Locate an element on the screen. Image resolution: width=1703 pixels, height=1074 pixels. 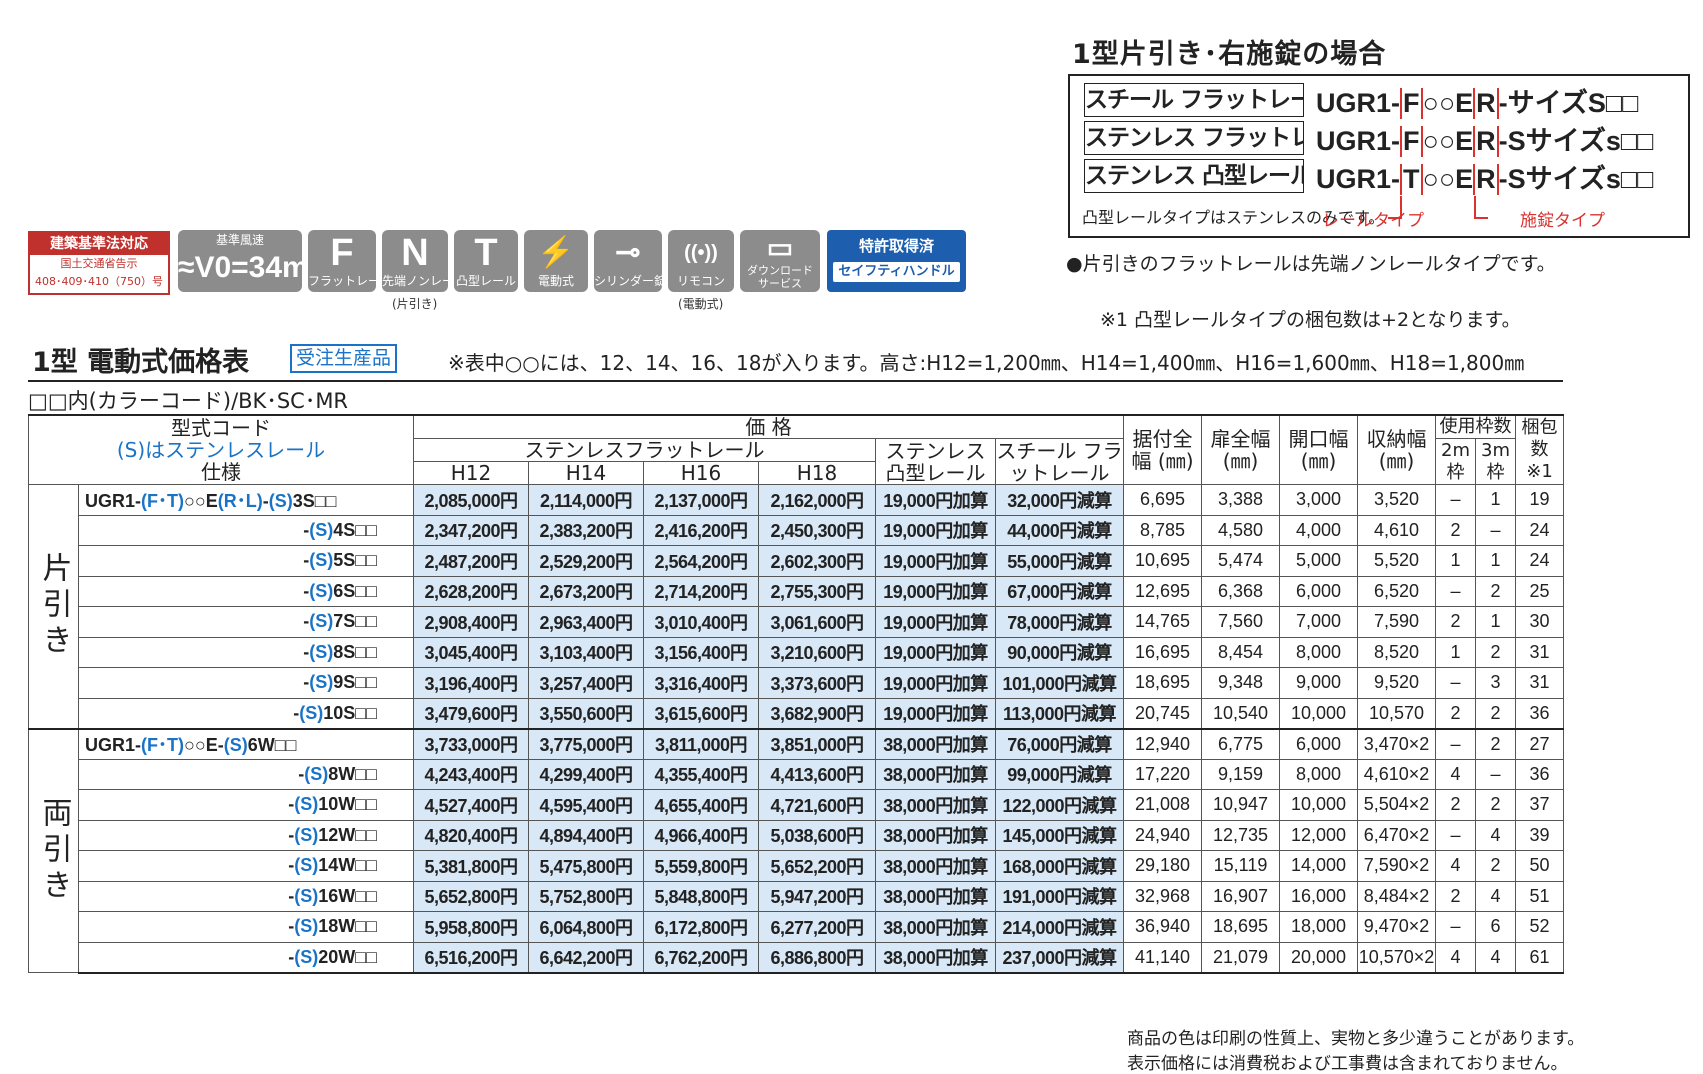
price-header: 価 格 is located at coordinates (768, 426).